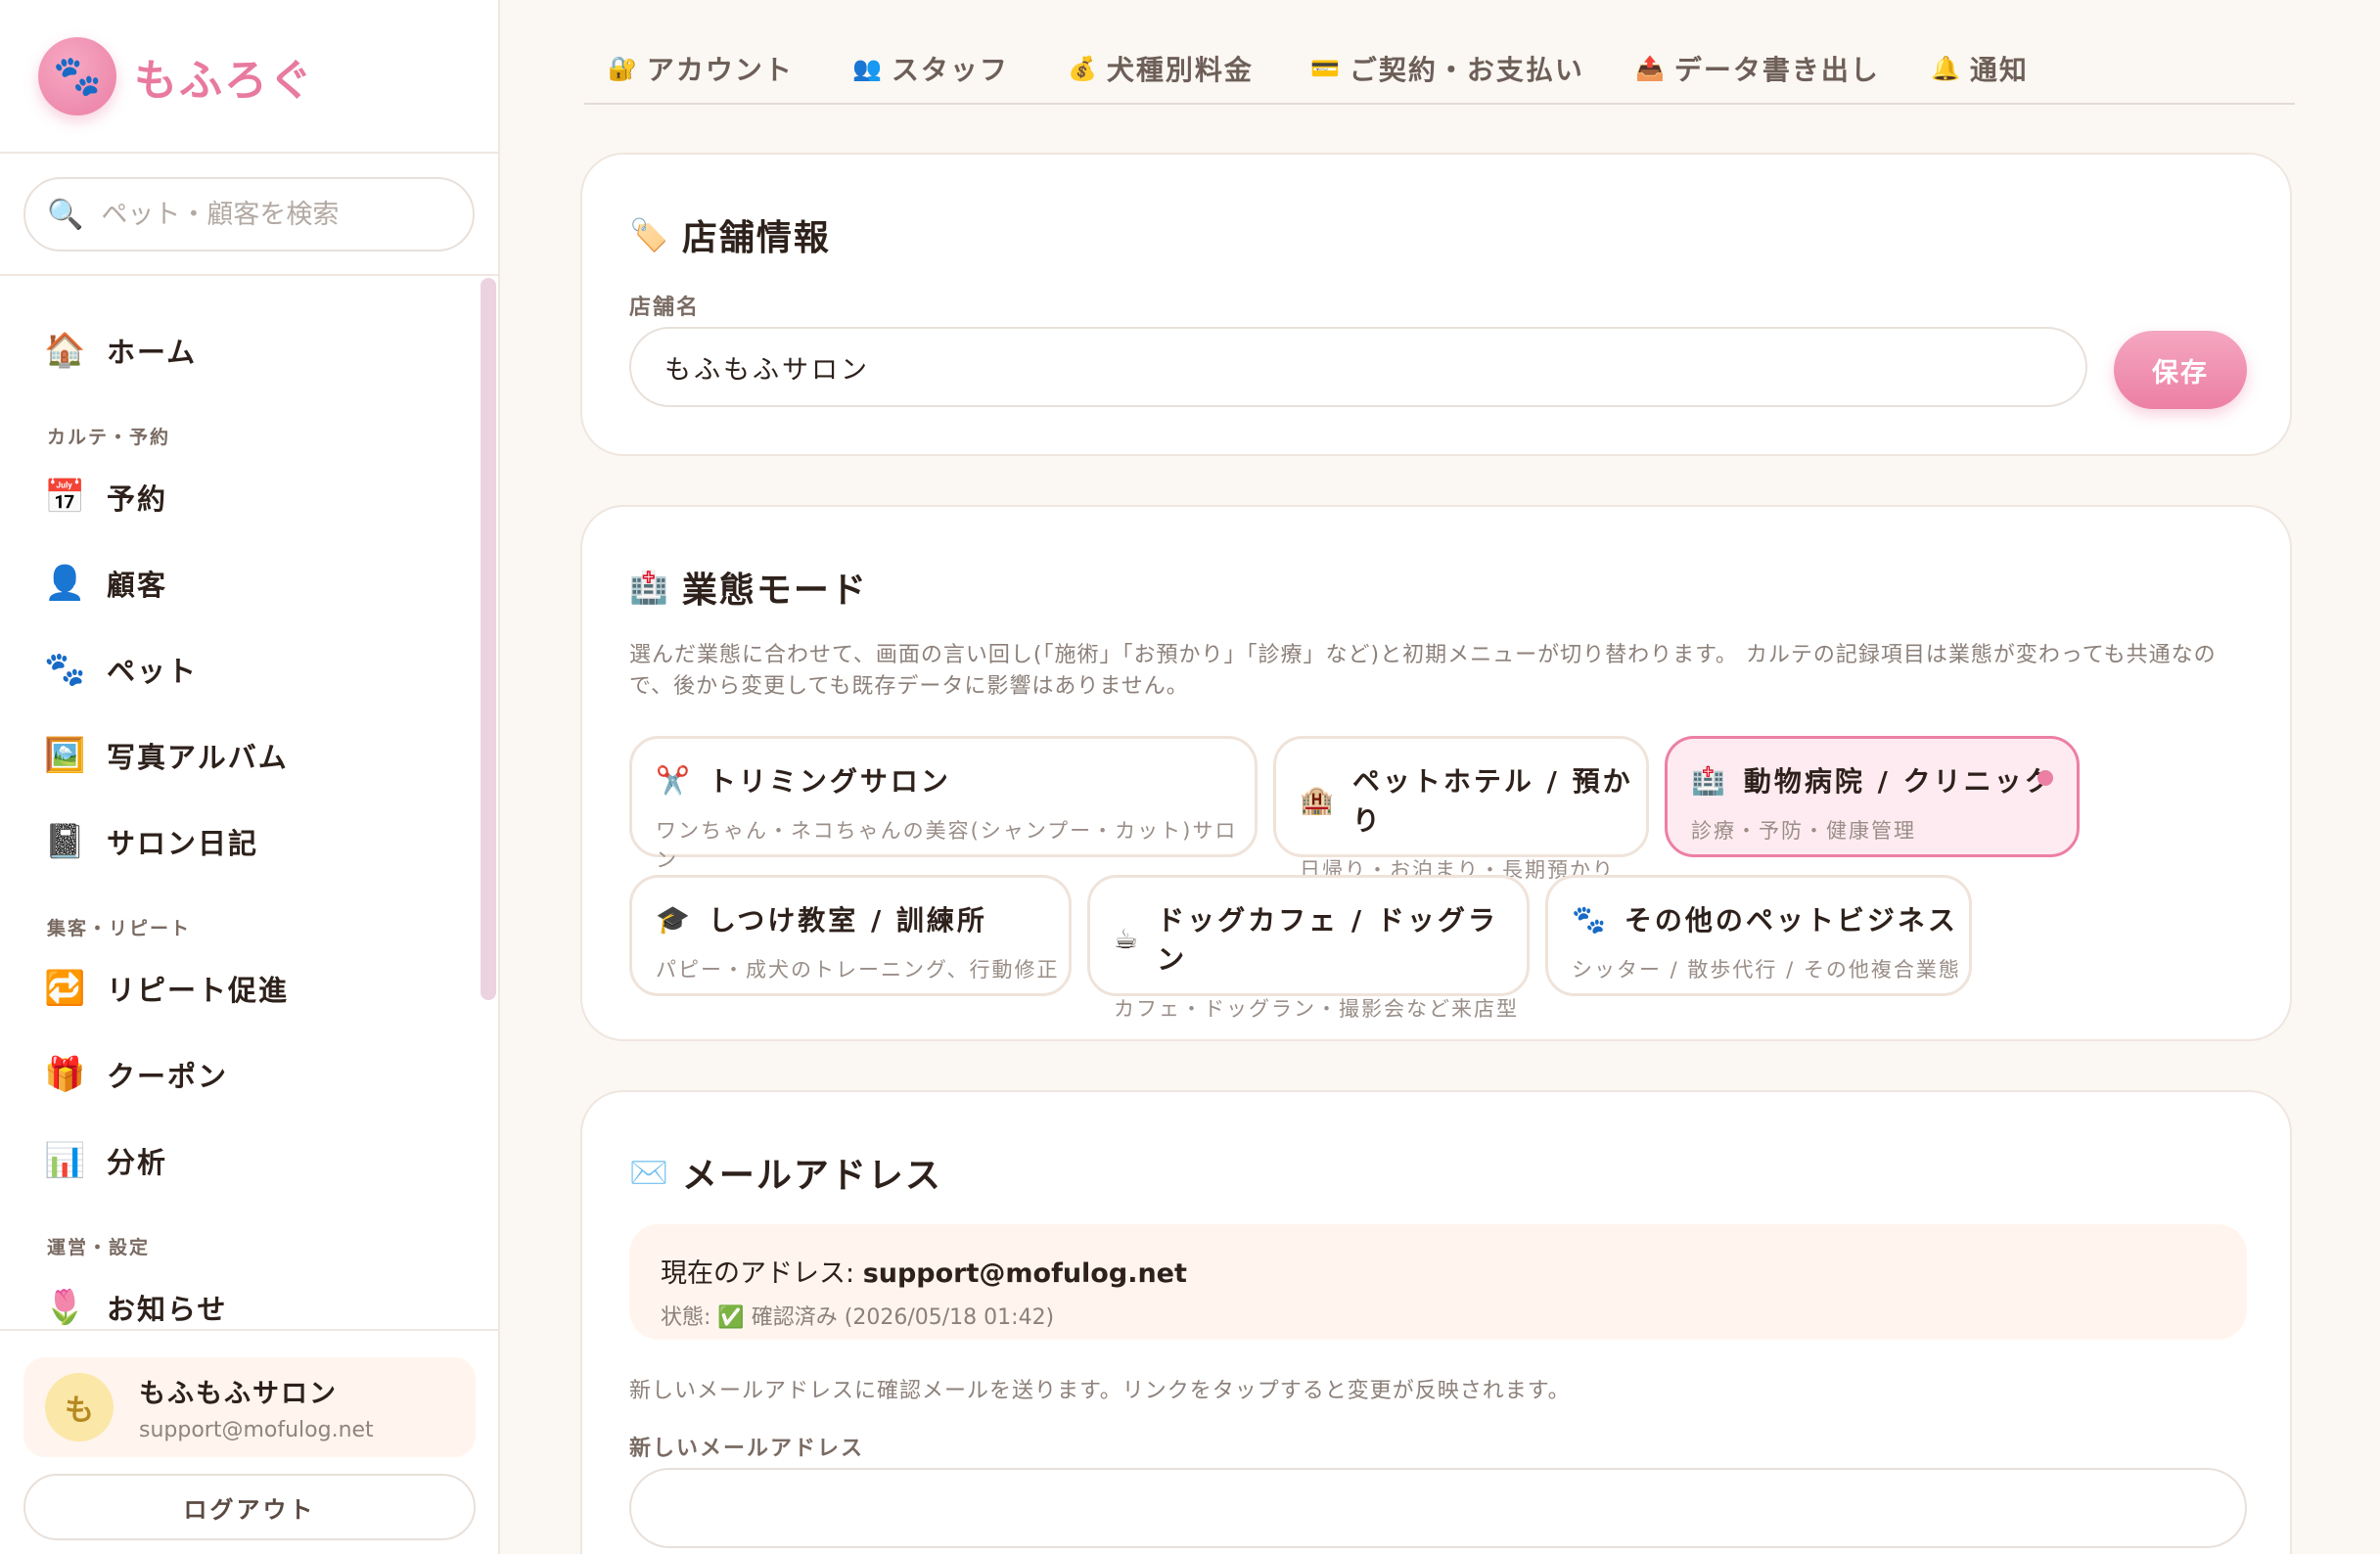 The height and width of the screenshot is (1554, 2380). I want to click on notebook-icon: 📓, so click(65, 841).